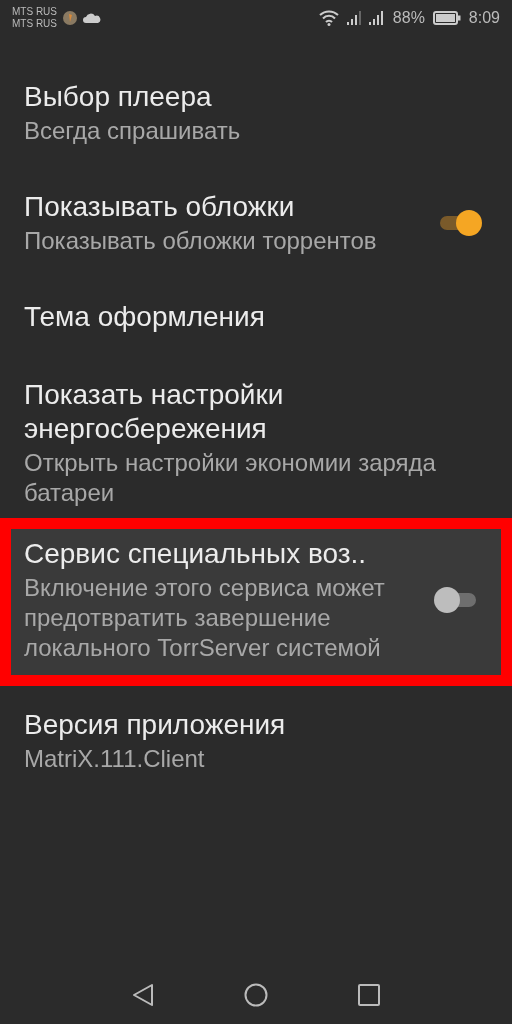  I want to click on setting-row: Выбор плеера Всегда спрашивать, so click(256, 113).